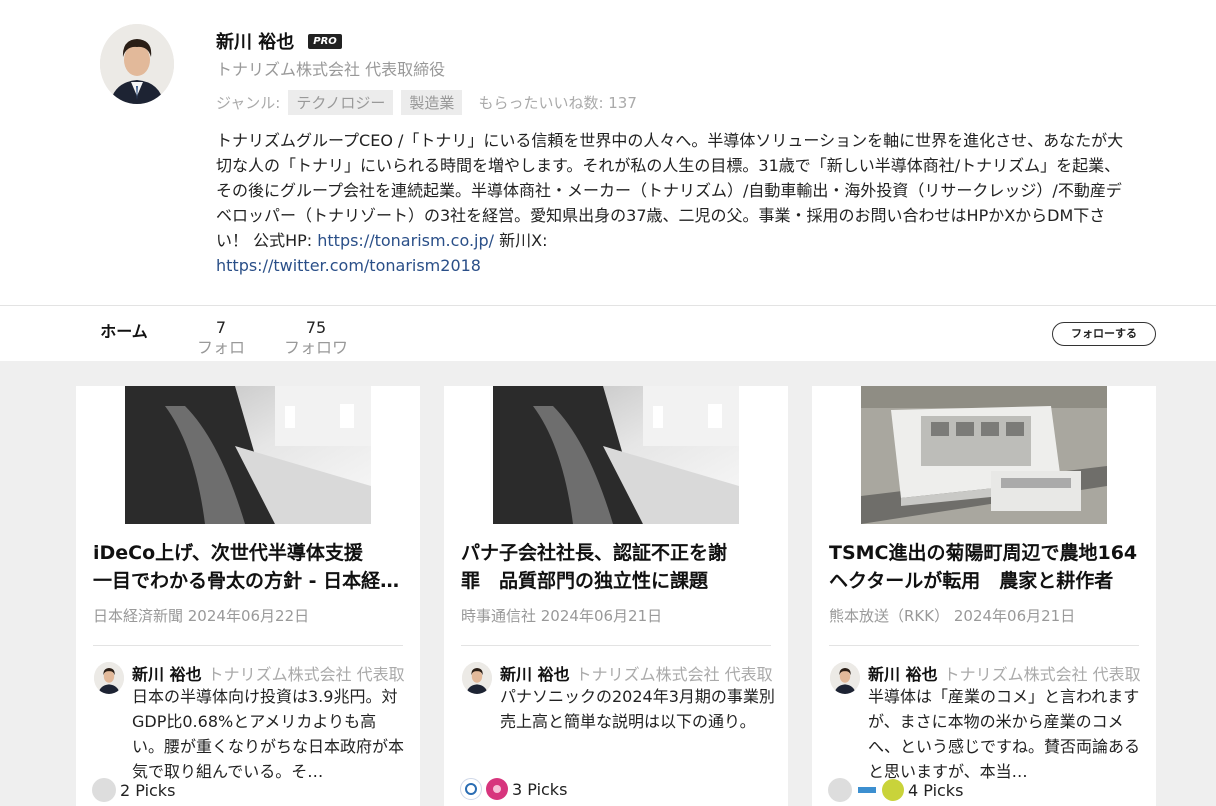  What do you see at coordinates (255, 42) in the screenshot?
I see `profile-name: 新川 裕也` at bounding box center [255, 42].